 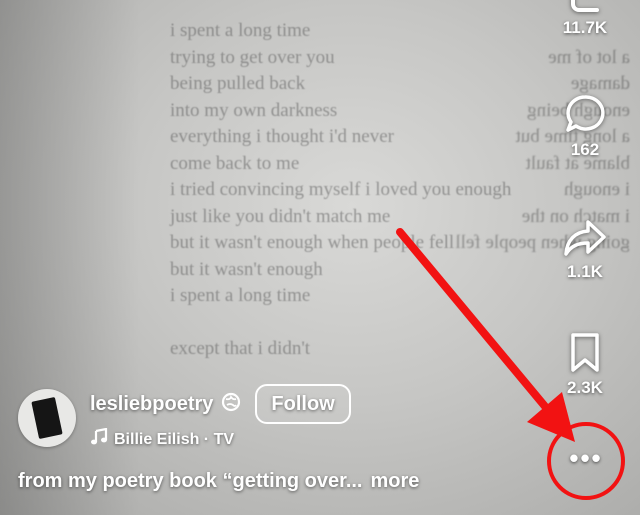 What do you see at coordinates (585, 238) in the screenshot?
I see `repost-arrow-icon` at bounding box center [585, 238].